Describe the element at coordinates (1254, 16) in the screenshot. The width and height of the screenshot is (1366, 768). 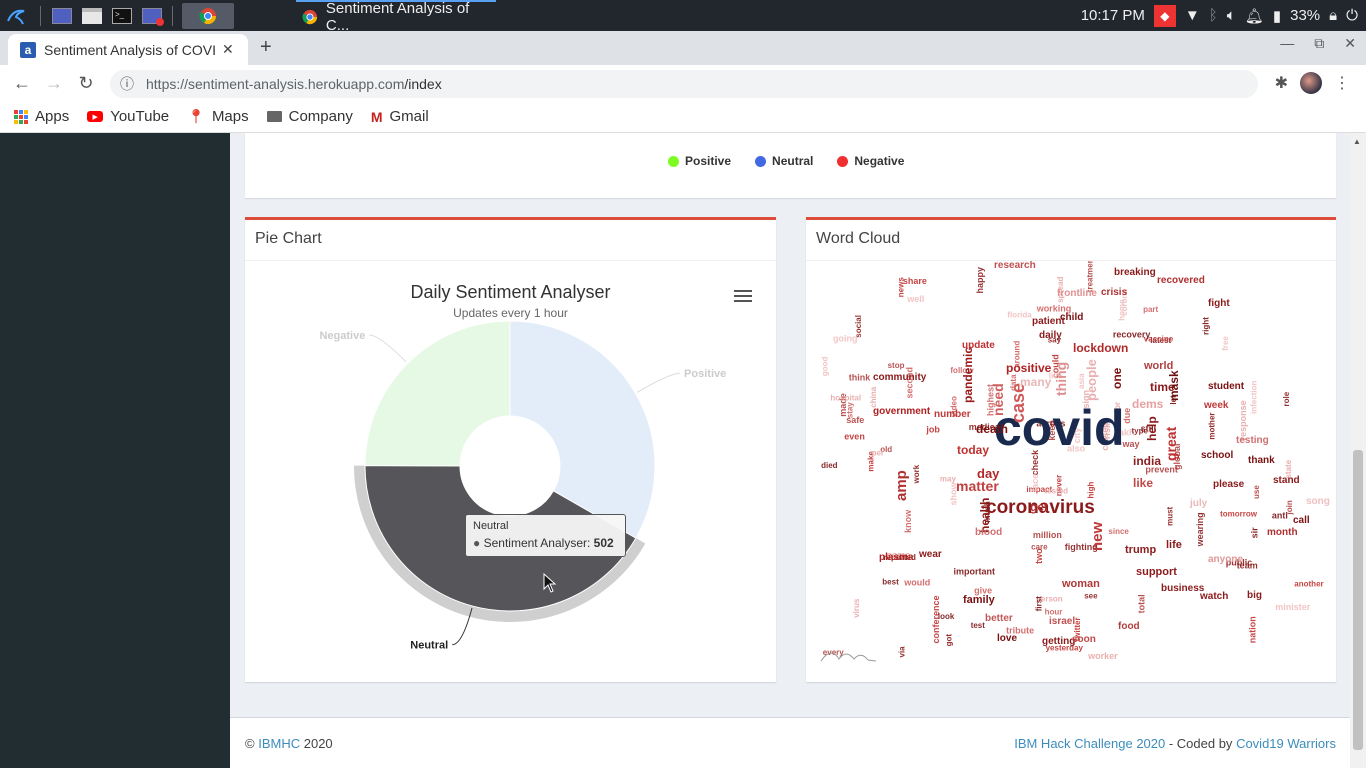
I see `notification-bell-icon: 🔔︎` at that location.